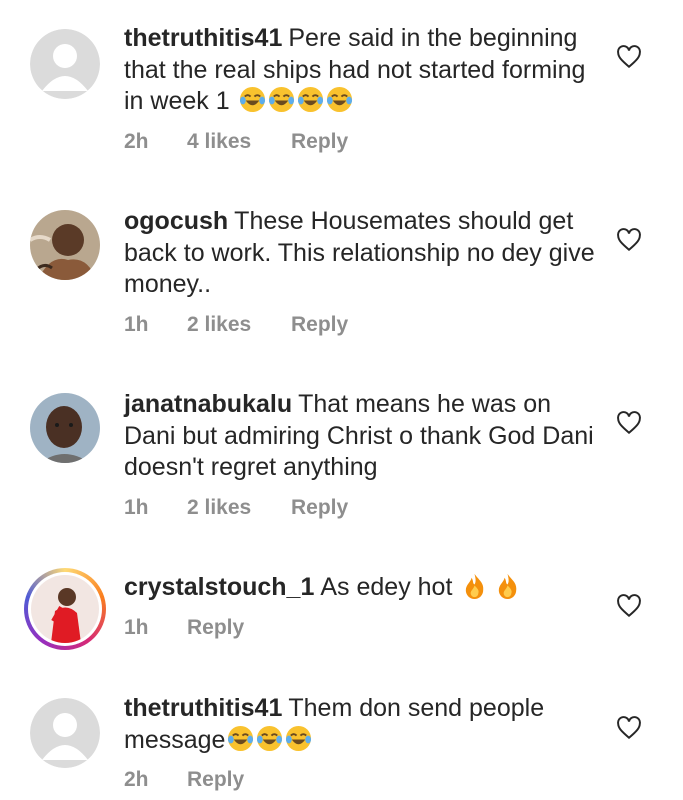 The height and width of the screenshot is (800, 683). Describe the element at coordinates (208, 404) in the screenshot. I see `comment-username: janatnabukalu` at that location.